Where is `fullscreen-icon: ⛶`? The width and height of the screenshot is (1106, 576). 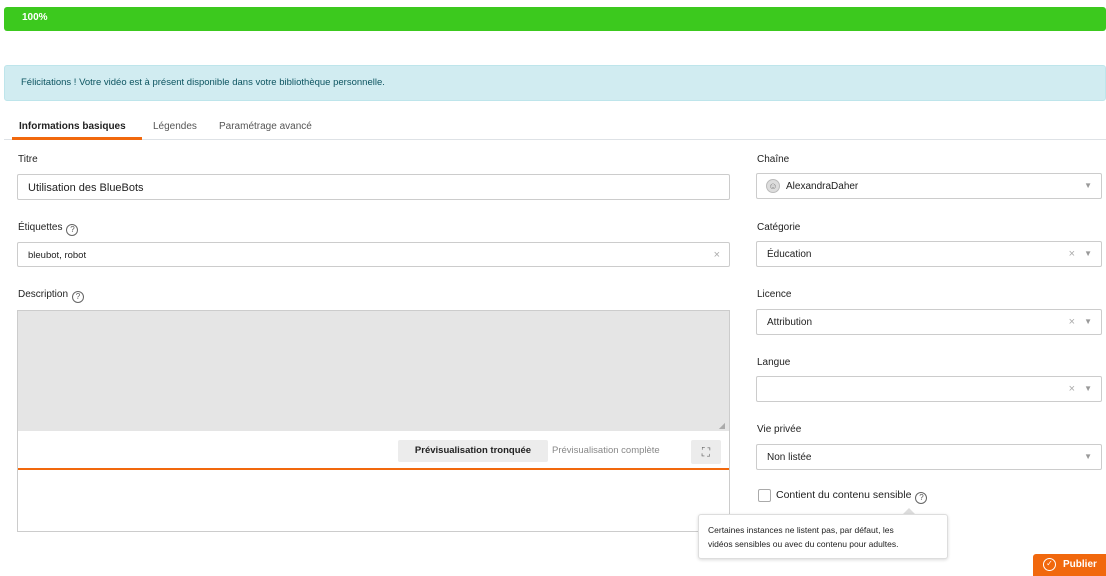 fullscreen-icon: ⛶ is located at coordinates (706, 452).